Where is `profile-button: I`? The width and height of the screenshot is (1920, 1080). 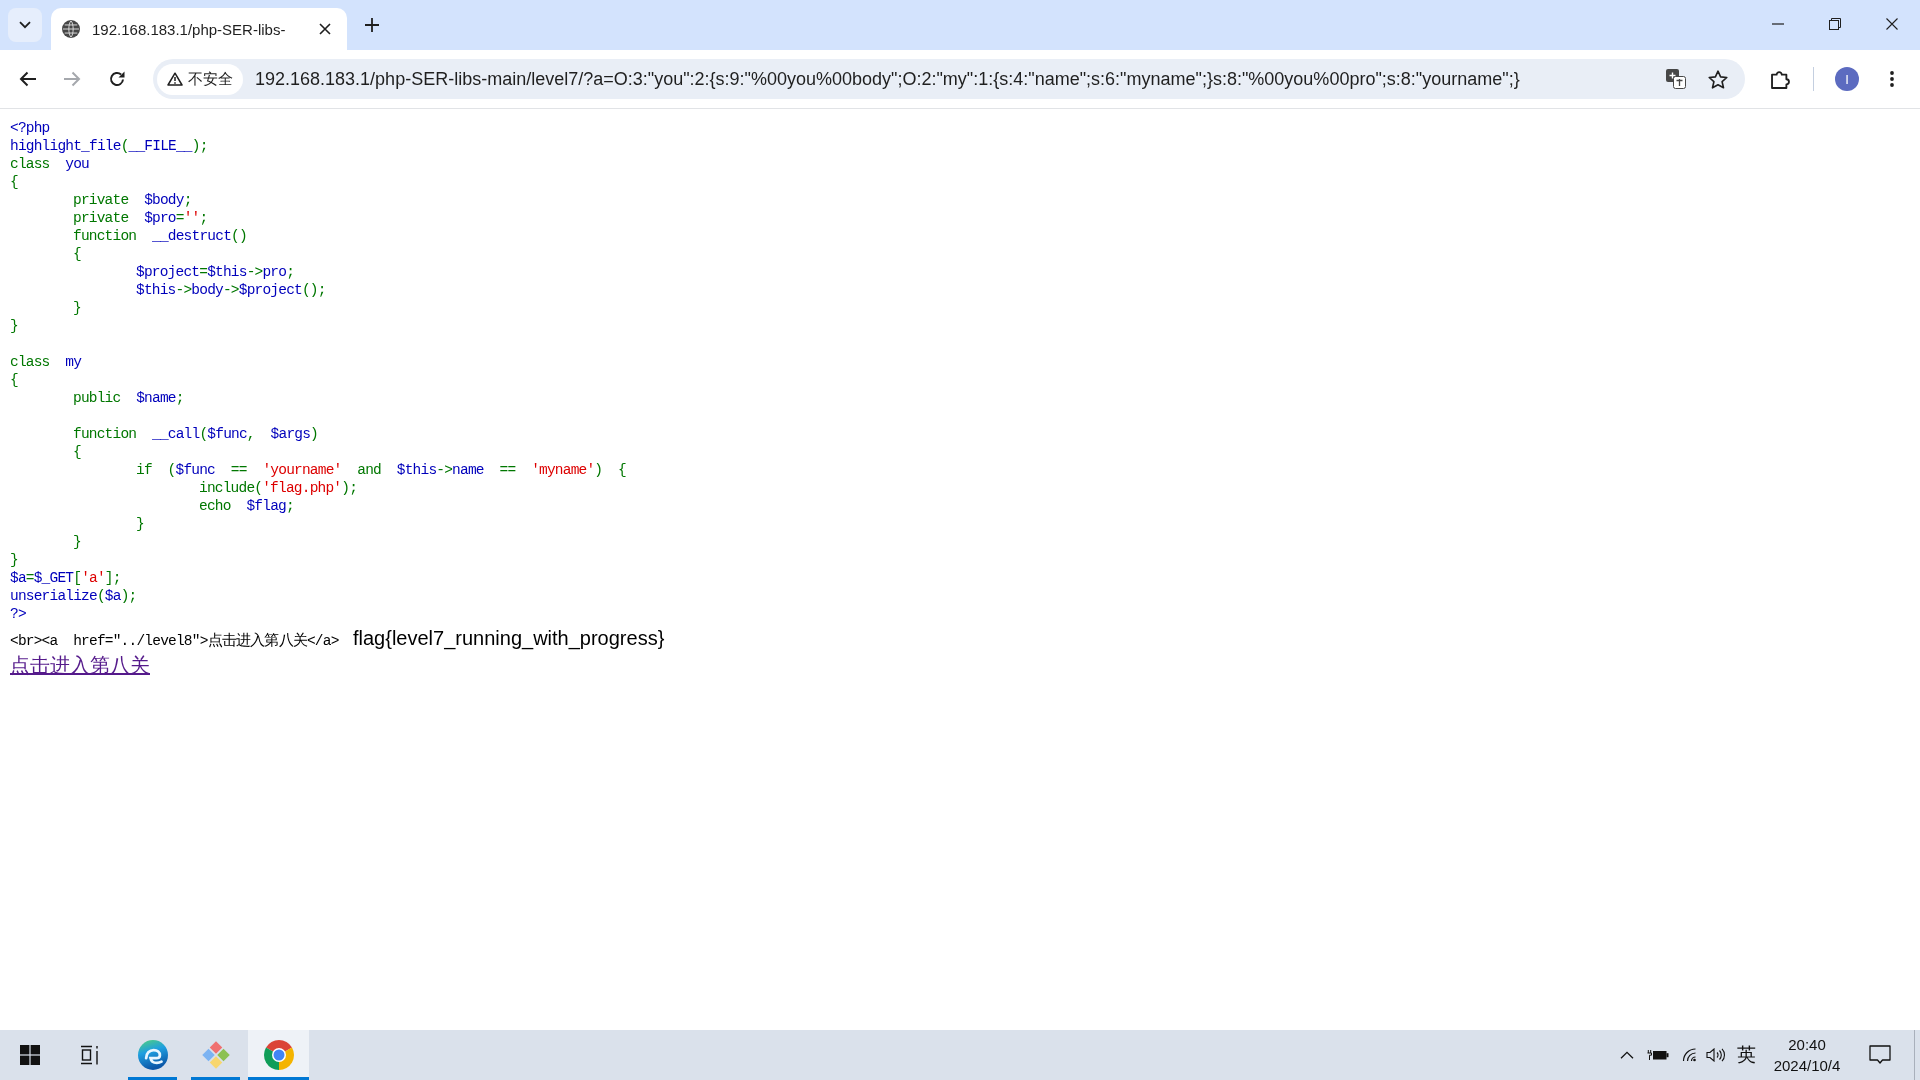 profile-button: I is located at coordinates (1847, 79).